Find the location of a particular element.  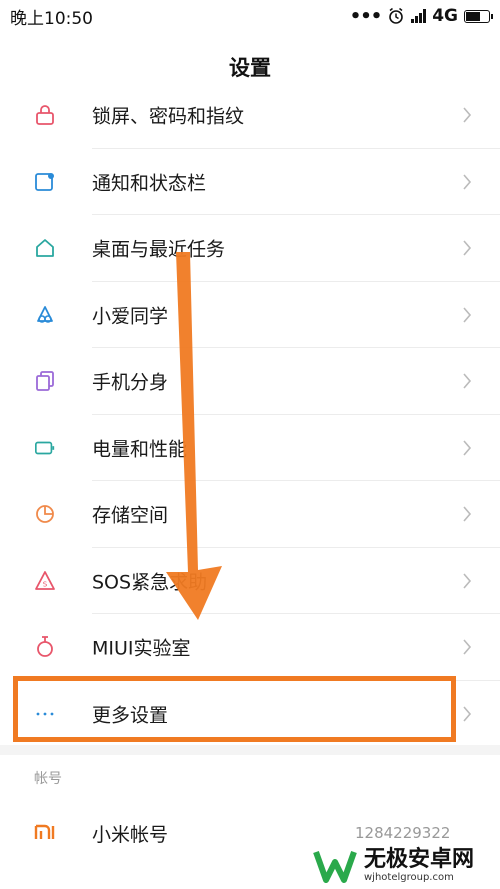

settings-item-xiaoai: 小爱同学 is located at coordinates (250, 315).